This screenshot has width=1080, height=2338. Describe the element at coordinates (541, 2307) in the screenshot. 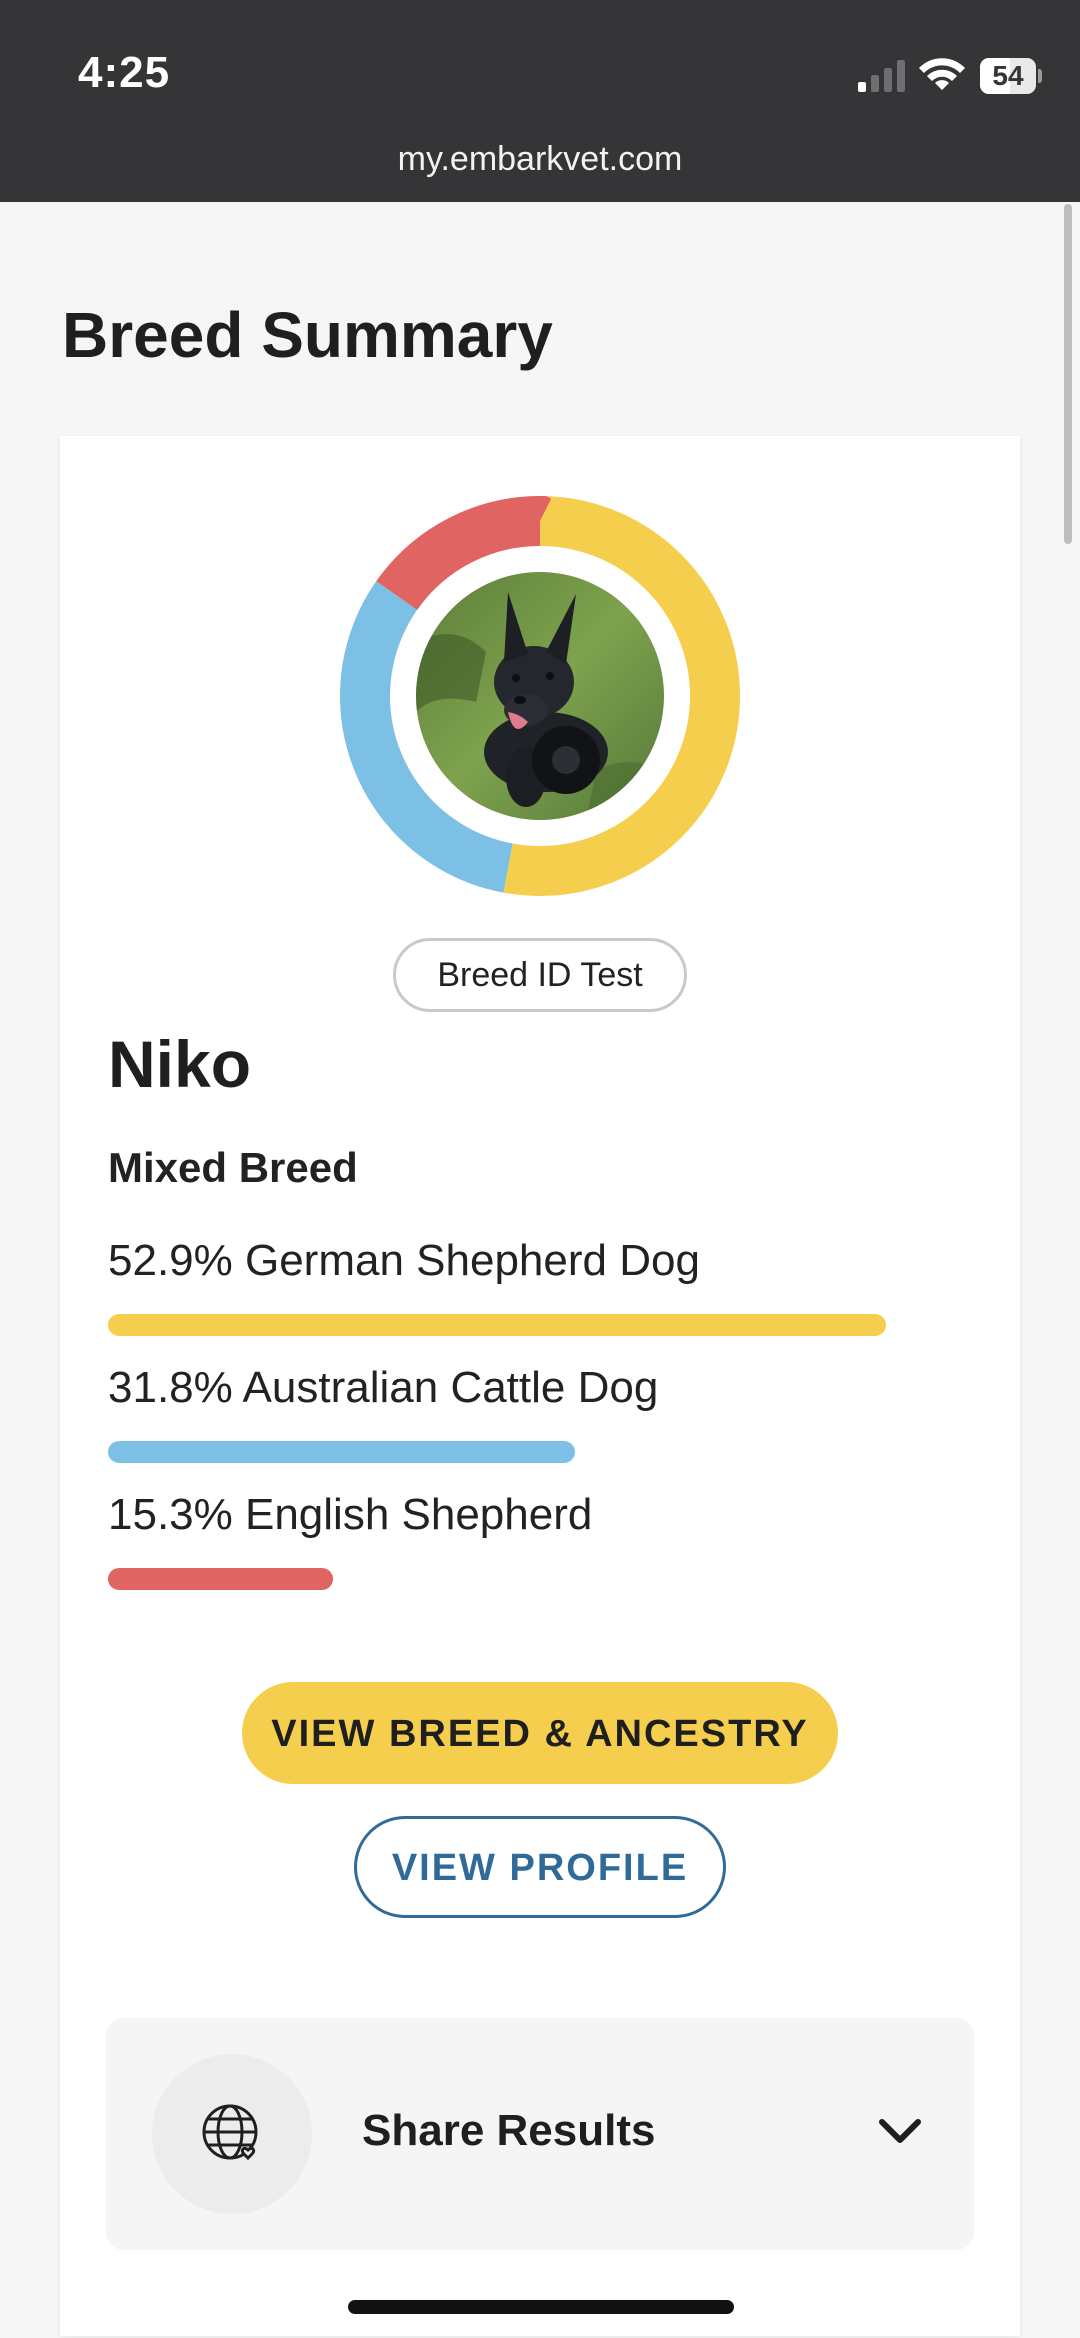

I see `home-indicator` at that location.